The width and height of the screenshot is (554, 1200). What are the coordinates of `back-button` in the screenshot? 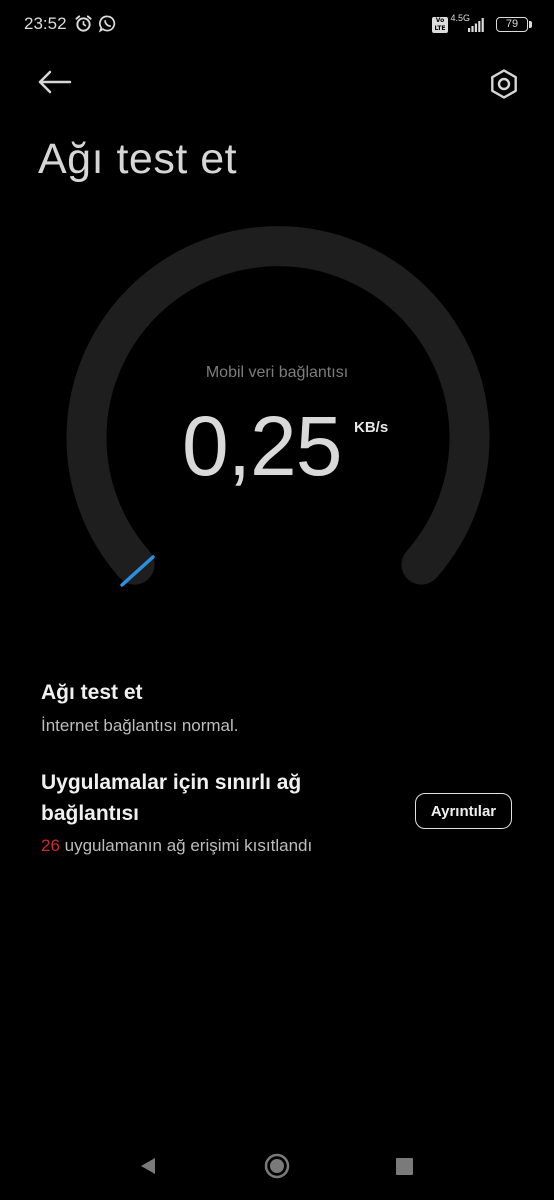 It's located at (56, 82).